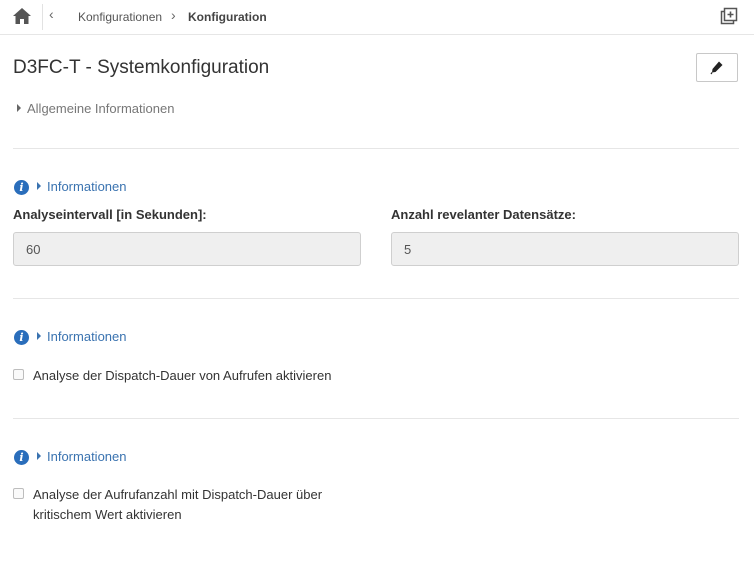 This screenshot has width=754, height=588. What do you see at coordinates (22, 16) in the screenshot?
I see `home-icon` at bounding box center [22, 16].